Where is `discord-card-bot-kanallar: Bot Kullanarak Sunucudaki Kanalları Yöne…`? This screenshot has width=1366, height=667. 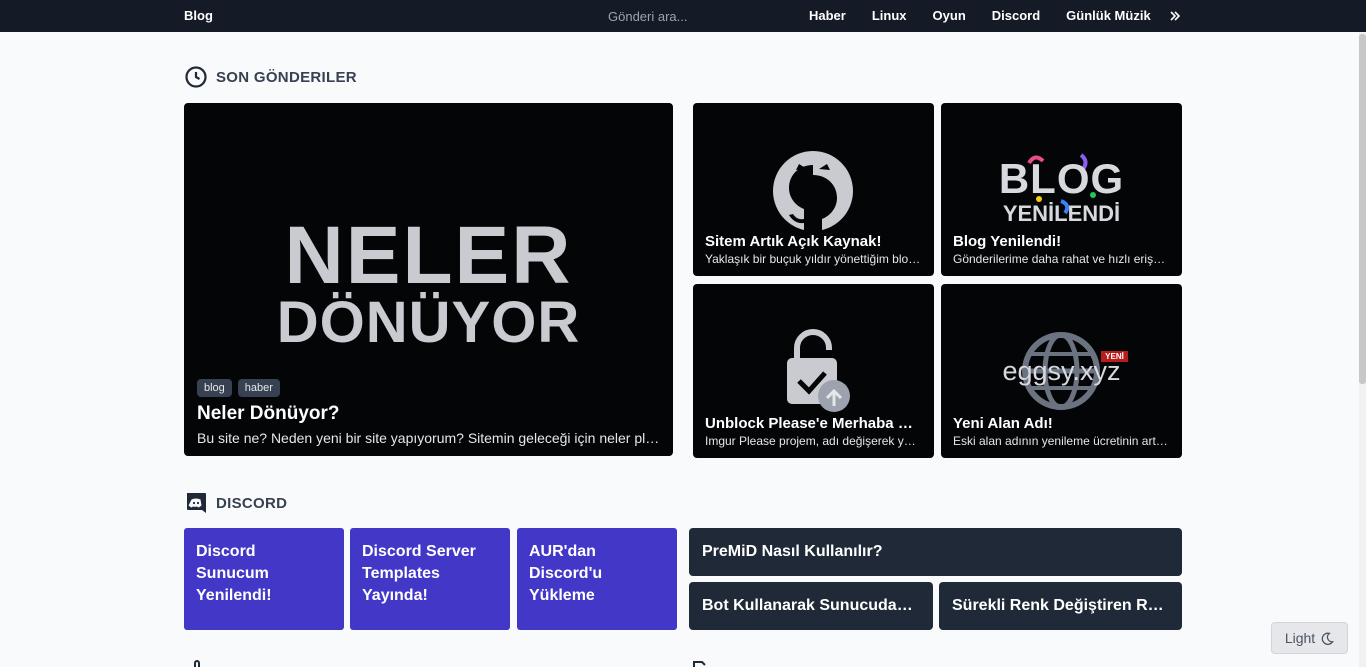
discord-card-bot-kanallar: Bot Kullanarak Sunucudaki Kanalları Yöne… is located at coordinates (811, 606).